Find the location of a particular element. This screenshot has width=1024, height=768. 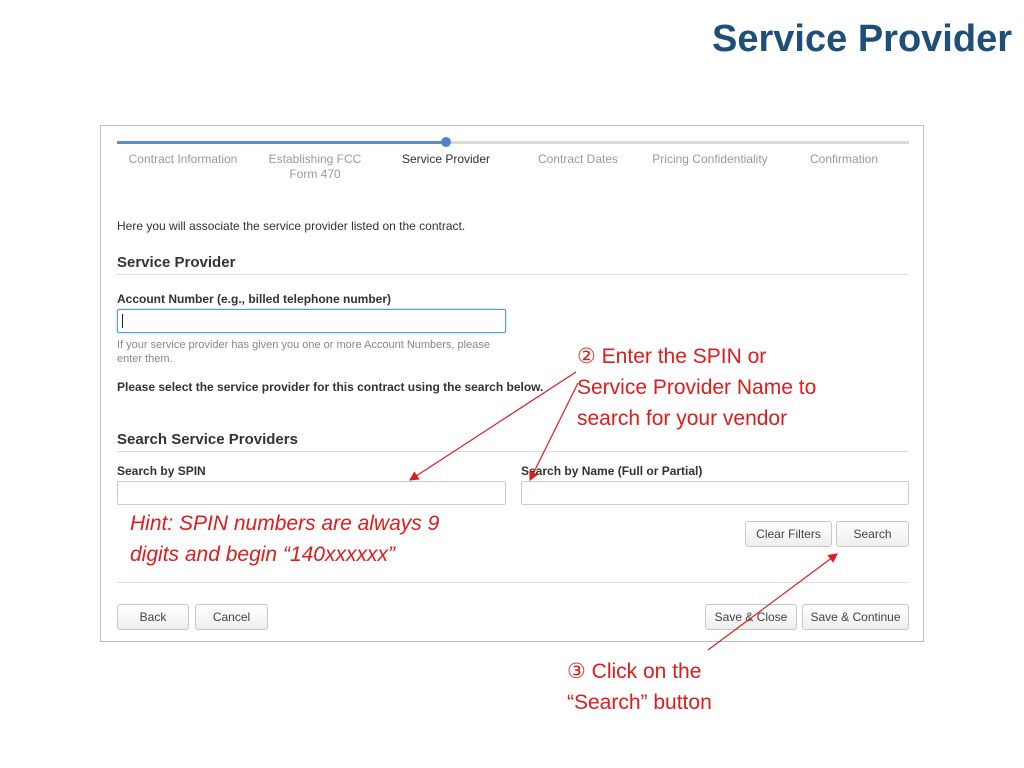

callout-line: ② Enter the SPIN or is located at coordinates (672, 356).